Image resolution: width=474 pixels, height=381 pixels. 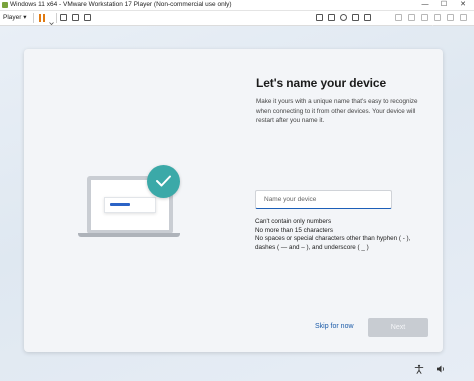 I want to click on checkmark-icon, so click(x=163, y=181).